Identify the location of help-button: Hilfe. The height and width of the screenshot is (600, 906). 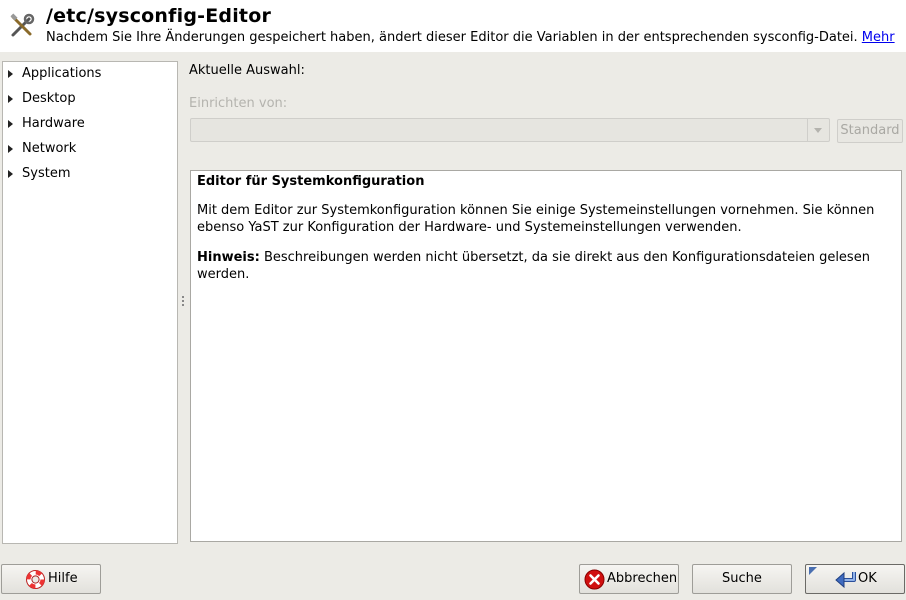
(51, 579).